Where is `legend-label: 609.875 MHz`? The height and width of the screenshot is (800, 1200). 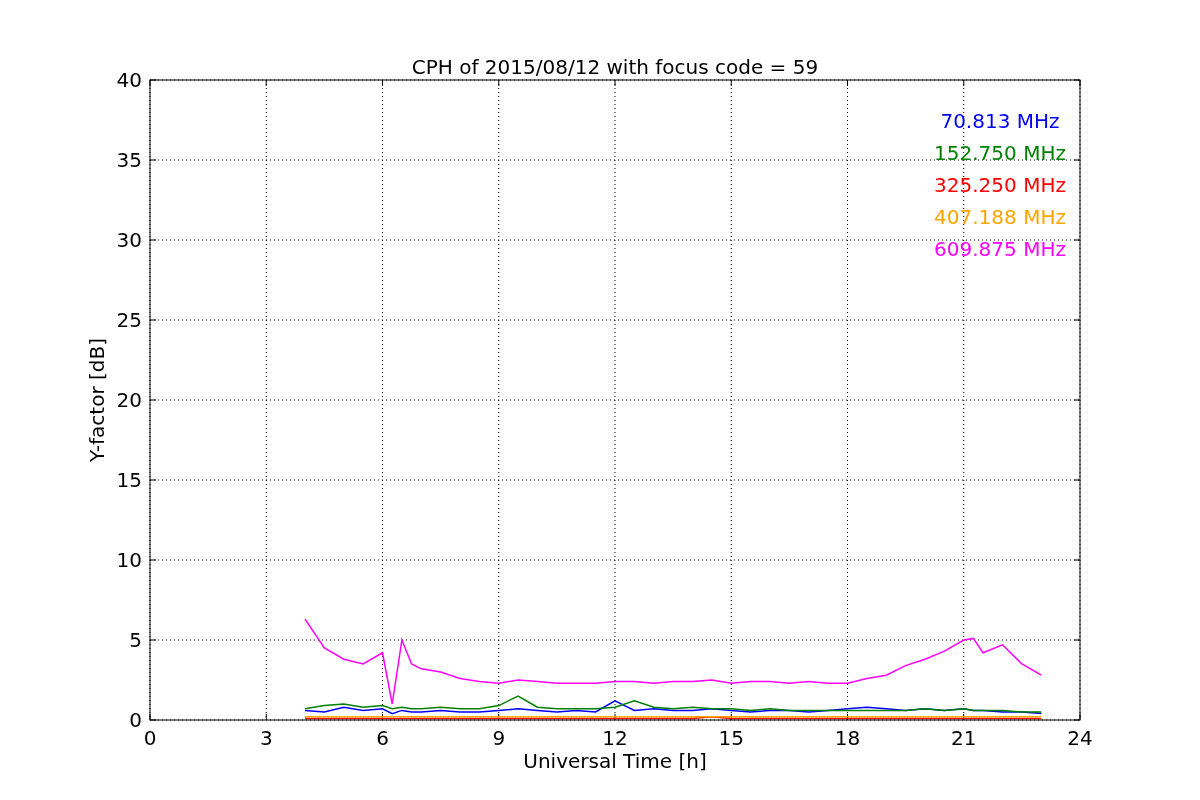
legend-label: 609.875 MHz is located at coordinates (1000, 249).